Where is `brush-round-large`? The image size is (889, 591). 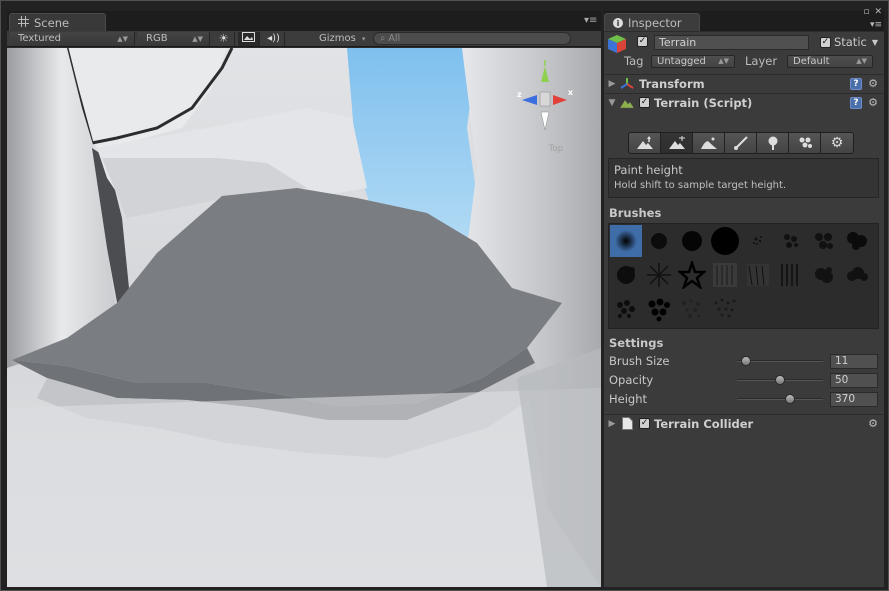 brush-round-large is located at coordinates (725, 241).